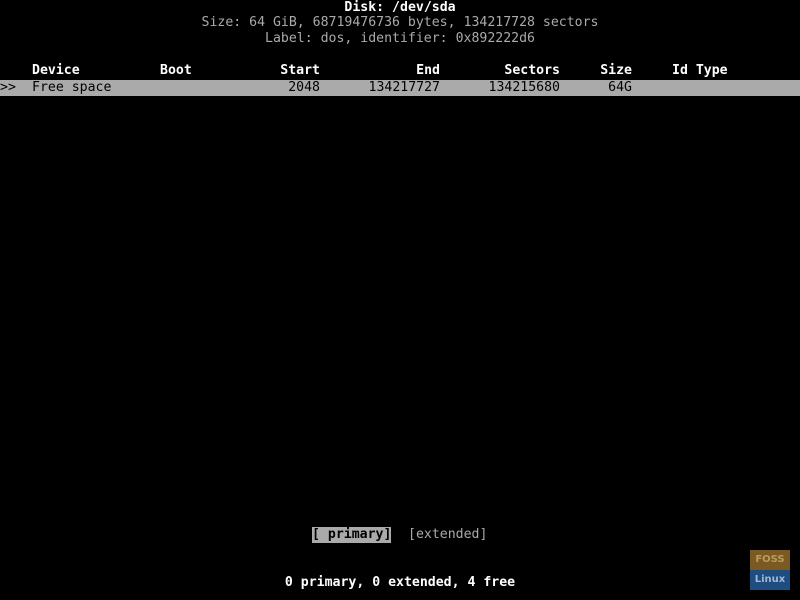 This screenshot has width=800, height=600. Describe the element at coordinates (352, 535) in the screenshot. I see `primary-button: [ primary]` at that location.